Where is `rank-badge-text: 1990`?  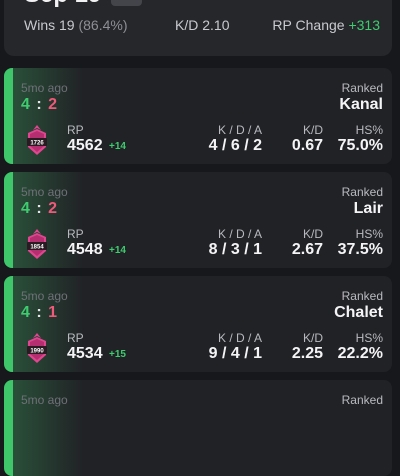
rank-badge-text: 1990 is located at coordinates (37, 352).